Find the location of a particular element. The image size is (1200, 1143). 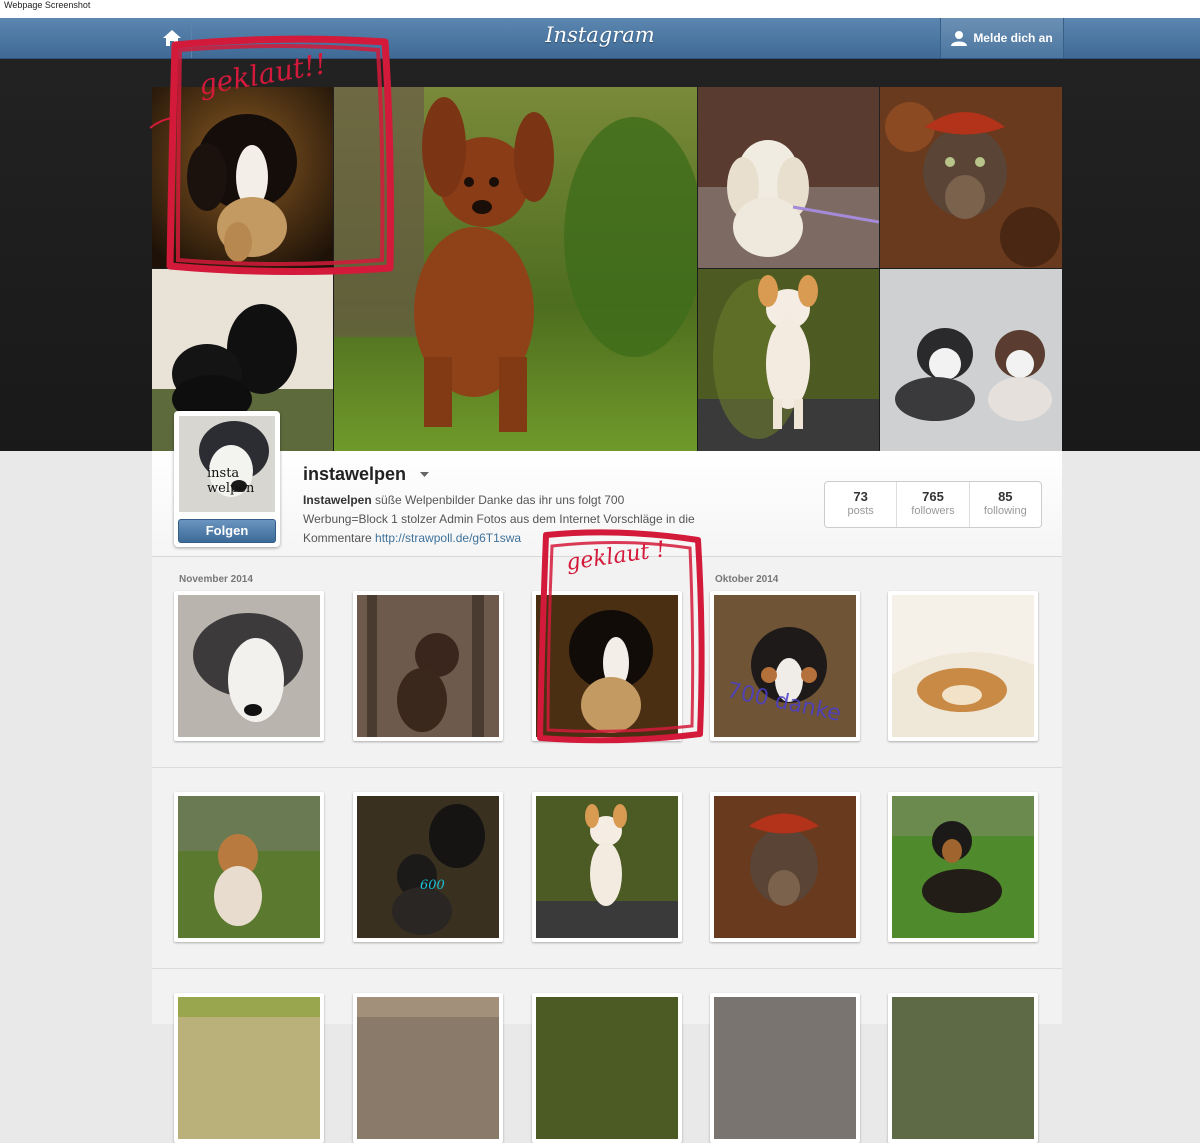

profile-username: instawelpen is located at coordinates (355, 474).